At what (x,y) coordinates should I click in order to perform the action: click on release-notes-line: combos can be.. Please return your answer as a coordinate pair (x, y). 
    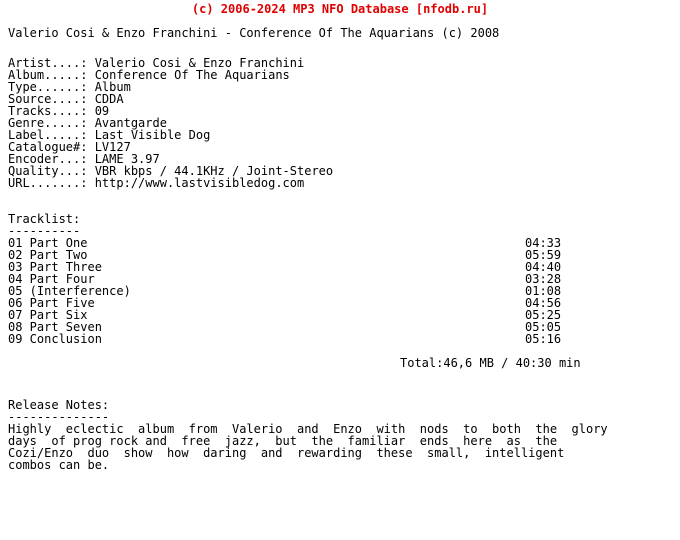
    Looking at the image, I should click on (59, 465).